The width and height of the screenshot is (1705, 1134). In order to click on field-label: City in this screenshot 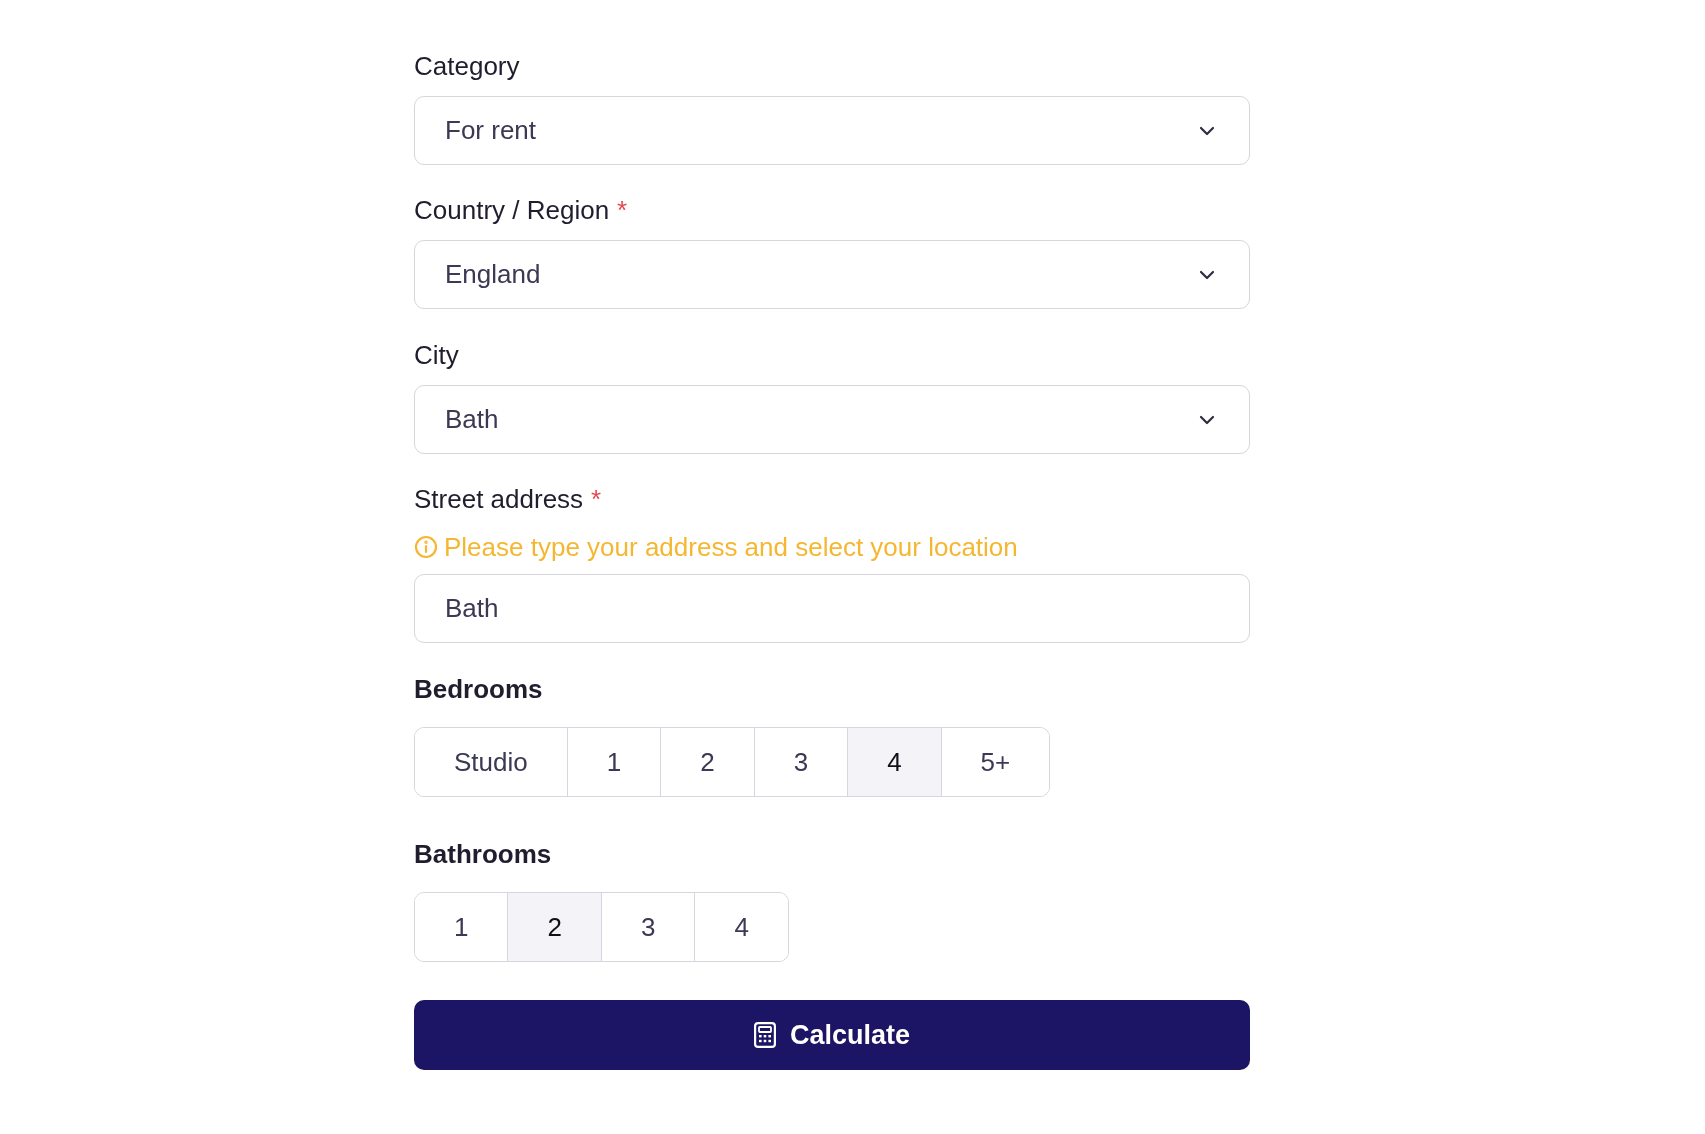, I will do `click(436, 355)`.